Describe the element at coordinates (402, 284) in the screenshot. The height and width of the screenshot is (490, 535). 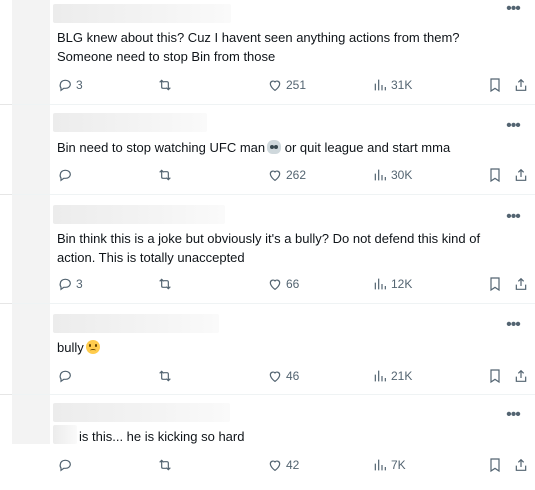
I see `view-count: 12K` at that location.